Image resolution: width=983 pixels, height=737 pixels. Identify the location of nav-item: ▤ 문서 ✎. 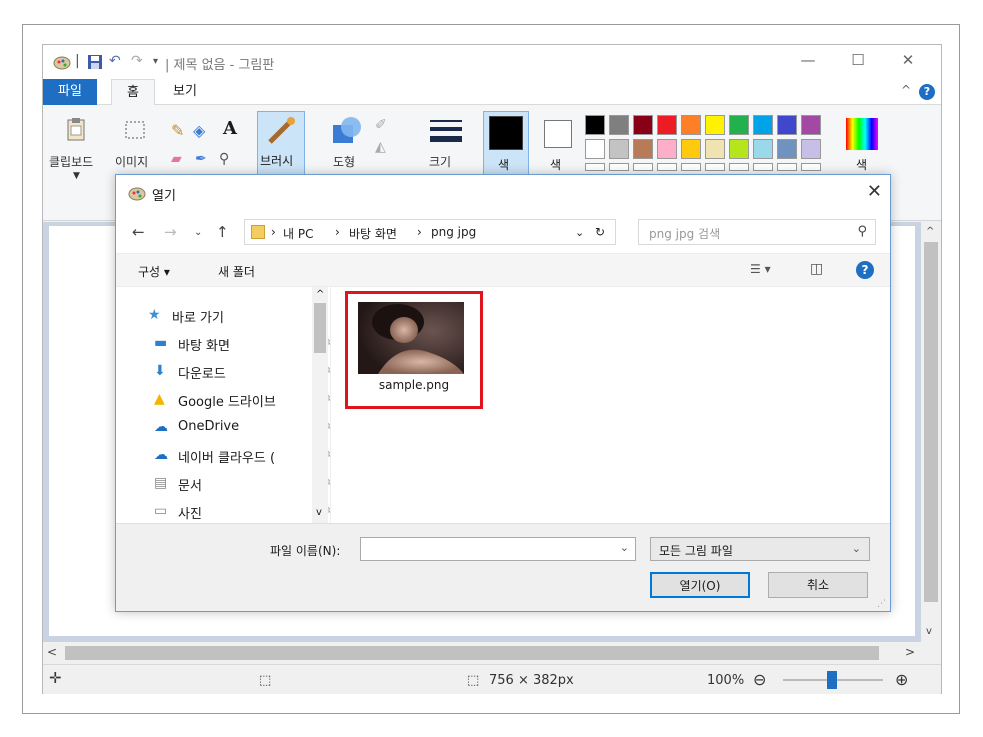
(240, 484).